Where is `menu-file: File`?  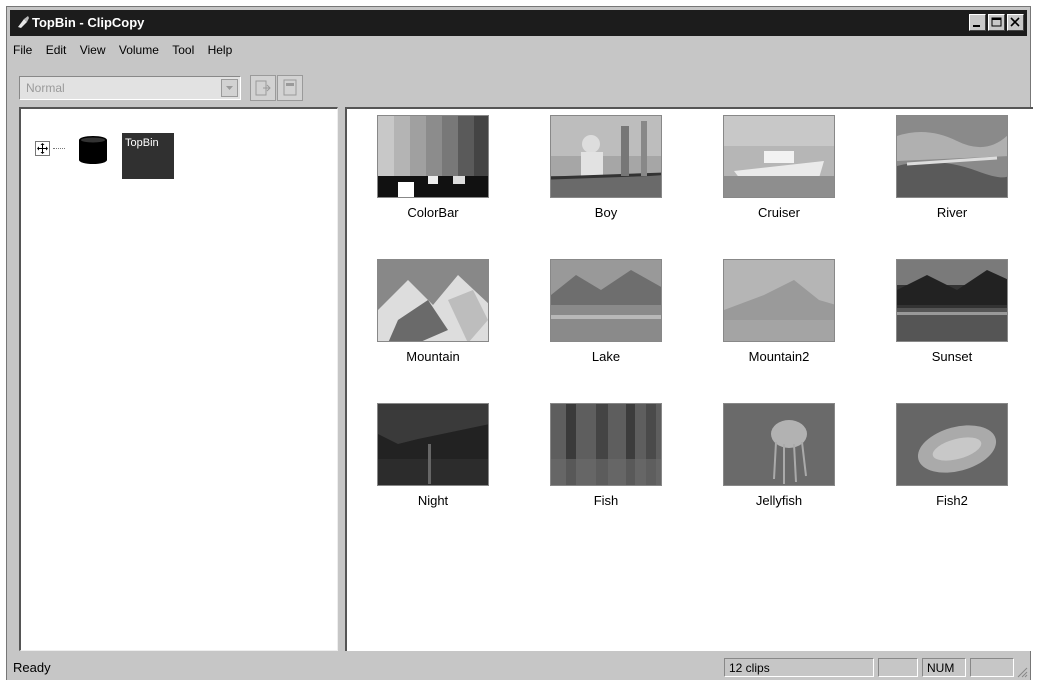
menu-file: File is located at coordinates (22, 50).